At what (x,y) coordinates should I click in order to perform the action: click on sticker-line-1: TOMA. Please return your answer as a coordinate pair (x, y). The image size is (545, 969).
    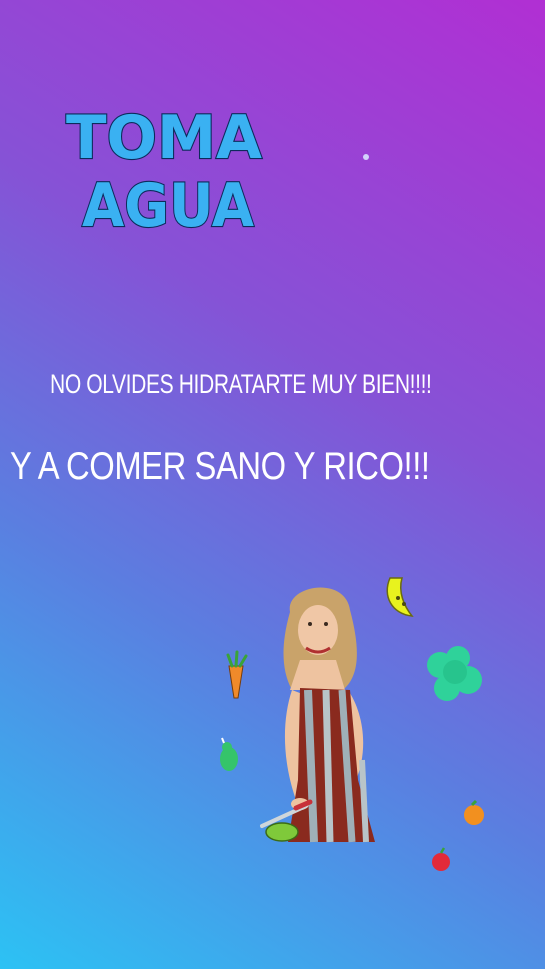
    Looking at the image, I should click on (164, 138).